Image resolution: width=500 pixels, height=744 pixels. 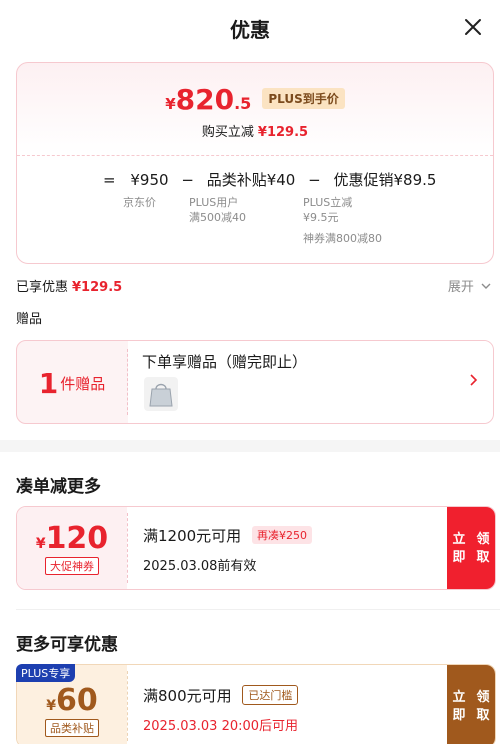 I want to click on claim-button-120: 立即 领取, so click(x=471, y=548).